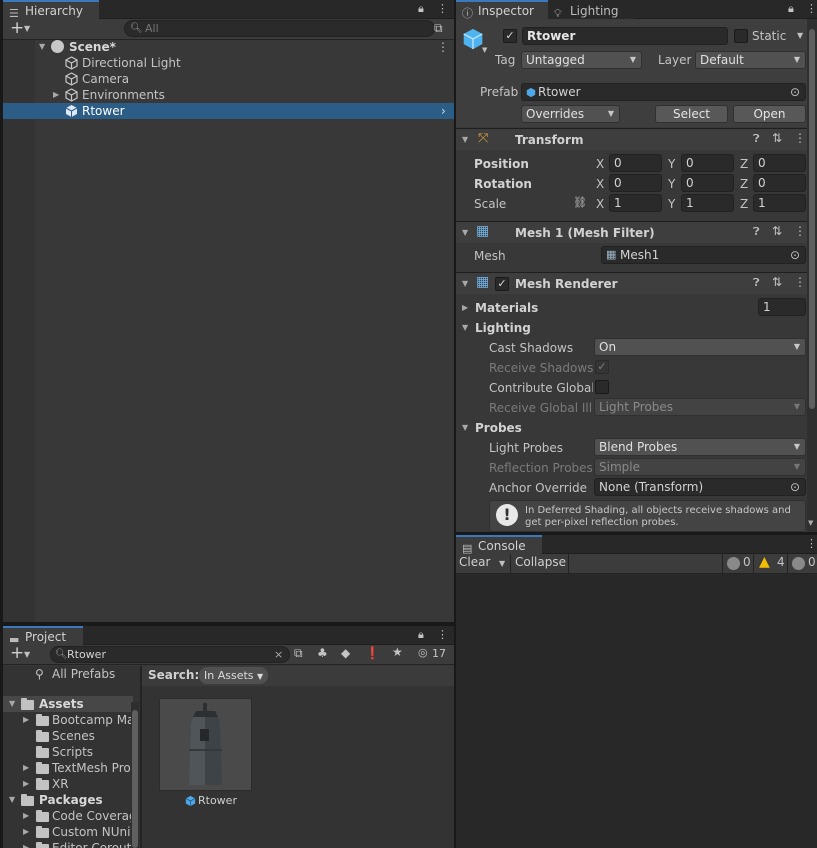 The height and width of the screenshot is (848, 817). What do you see at coordinates (707, 163) in the screenshot?
I see `position-y-field: 0` at bounding box center [707, 163].